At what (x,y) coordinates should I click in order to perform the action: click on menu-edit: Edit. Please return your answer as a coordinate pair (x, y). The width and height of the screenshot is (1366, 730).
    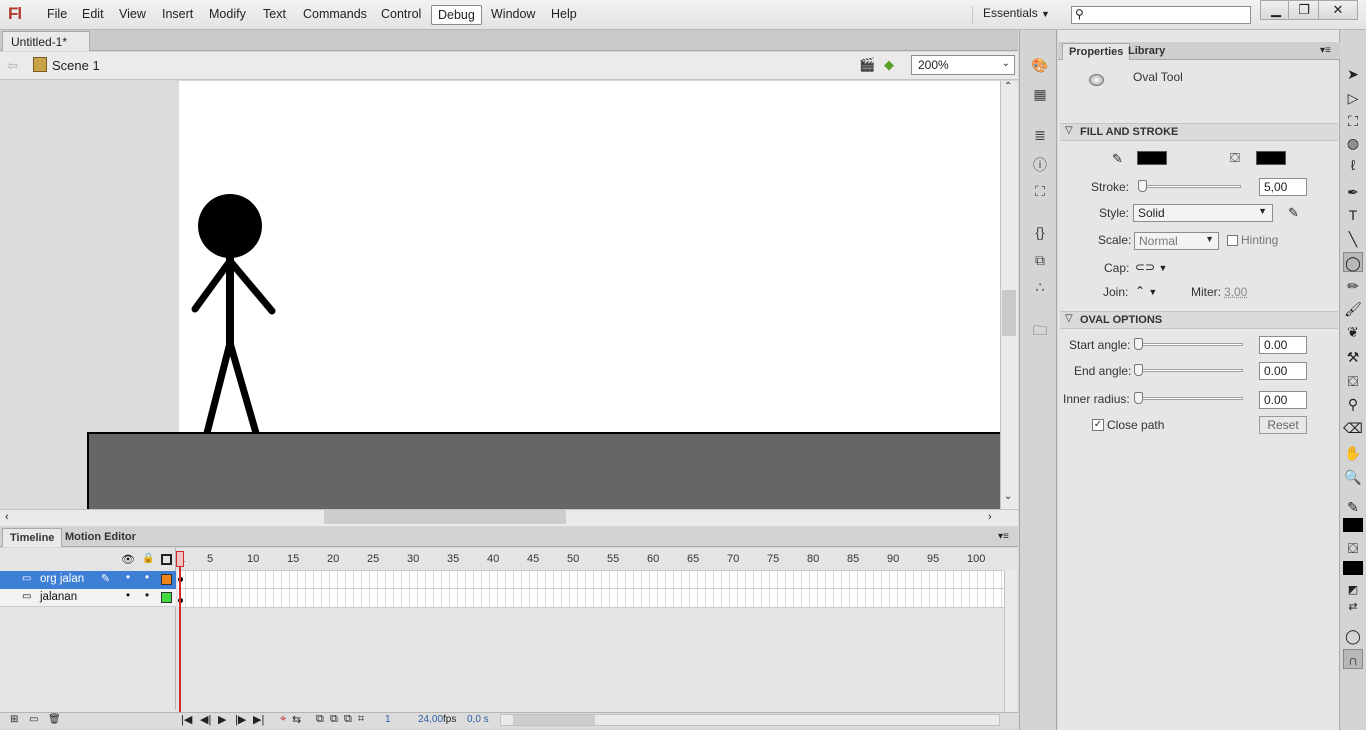
    Looking at the image, I should click on (93, 14).